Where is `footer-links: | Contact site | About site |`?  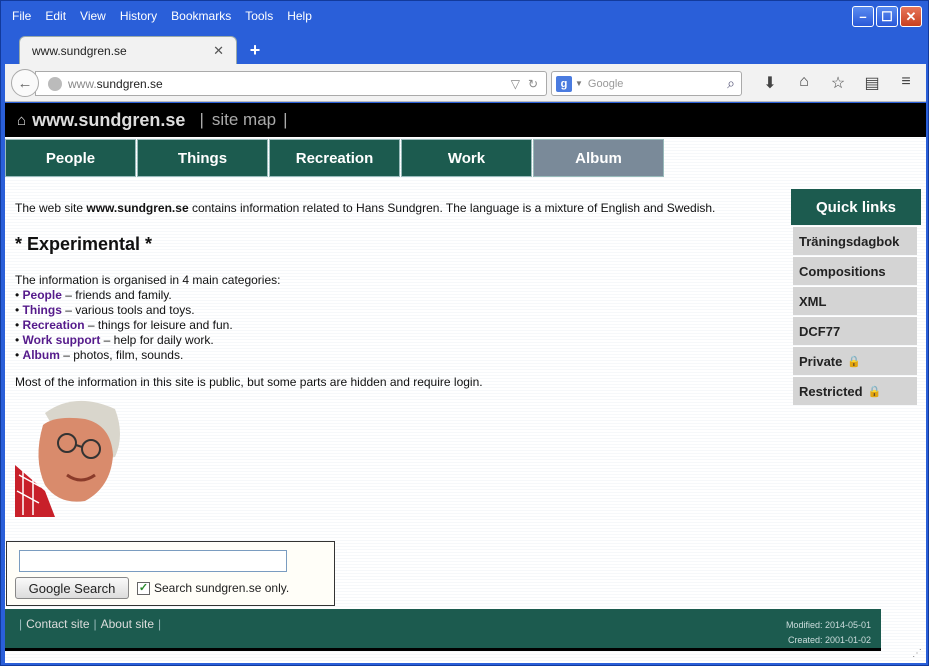 footer-links: | Contact site | About site | is located at coordinates (90, 624).